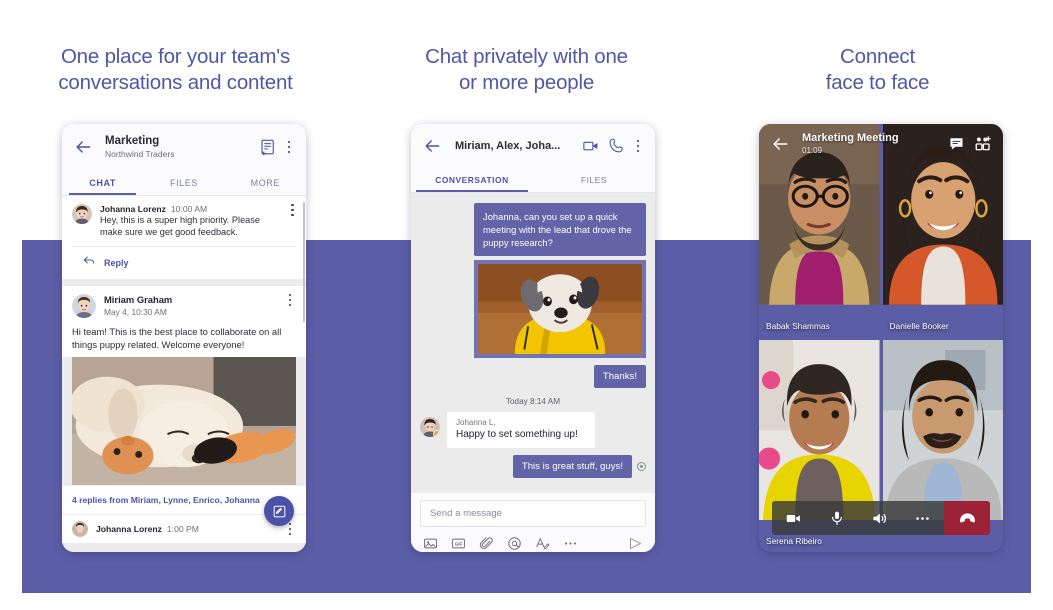 This screenshot has height=610, width=1053. What do you see at coordinates (290, 528) in the screenshot?
I see `peek-overflow-icon` at bounding box center [290, 528].